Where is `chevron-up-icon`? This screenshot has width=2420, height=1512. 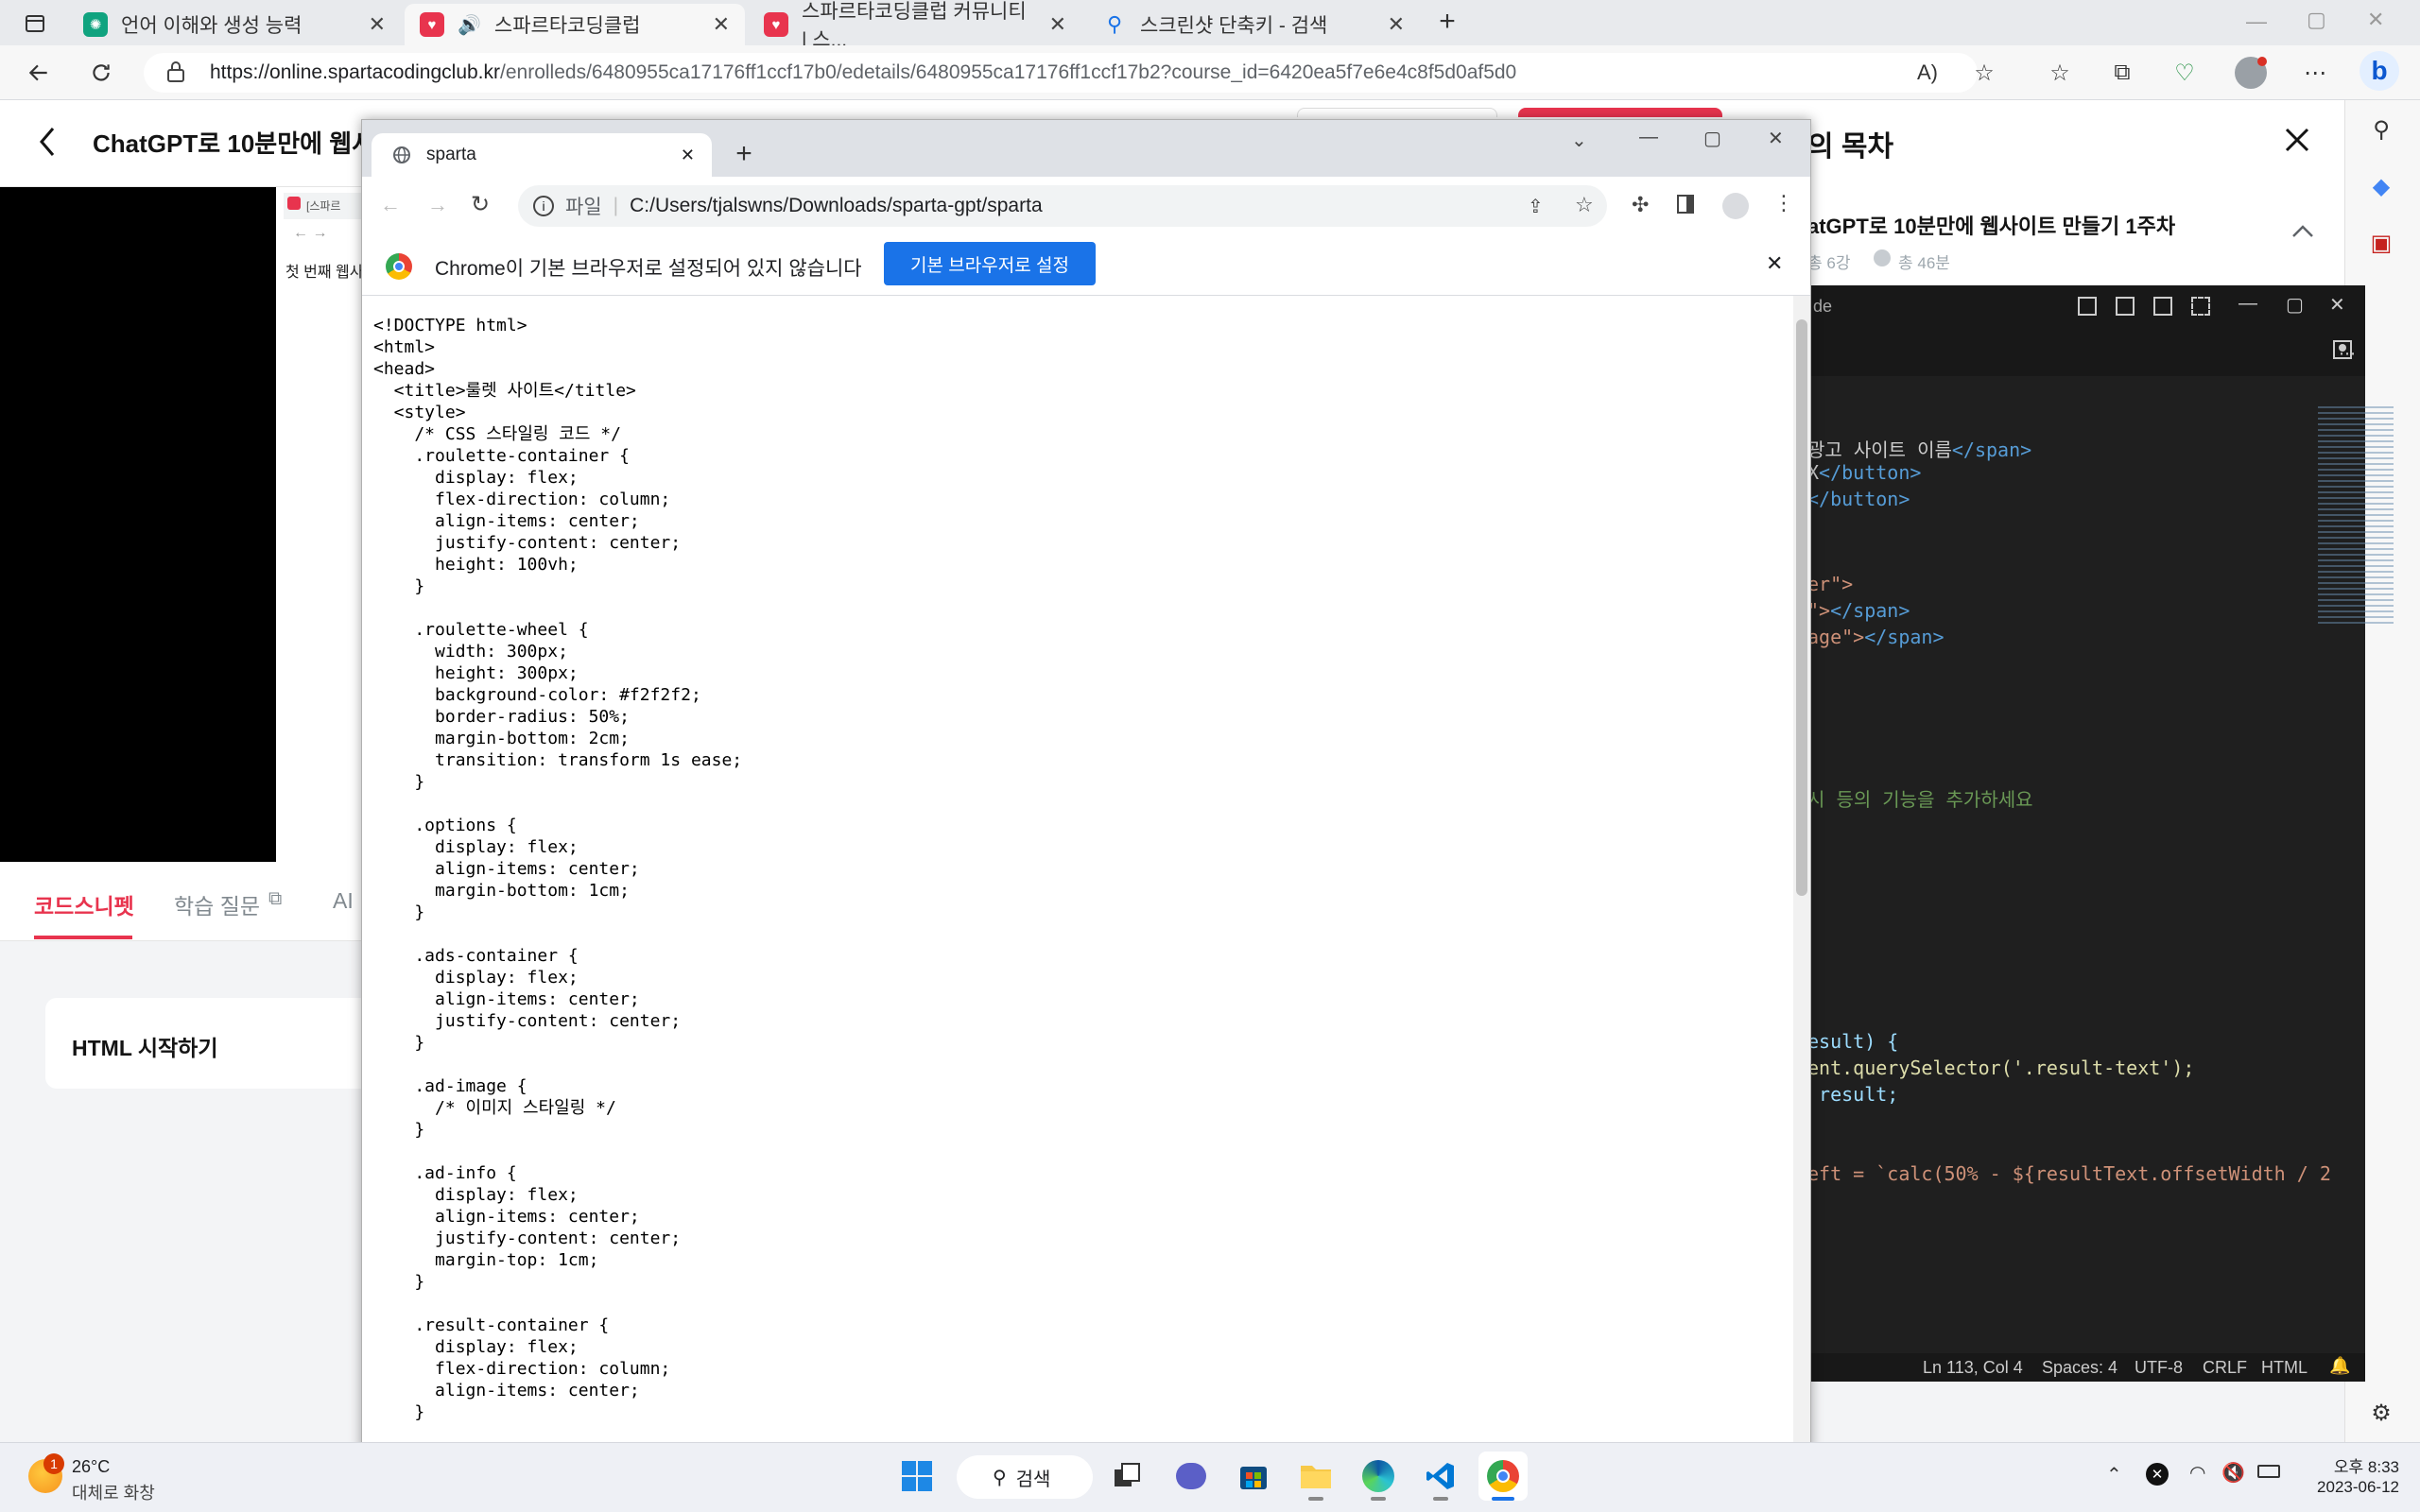 chevron-up-icon is located at coordinates (2302, 230).